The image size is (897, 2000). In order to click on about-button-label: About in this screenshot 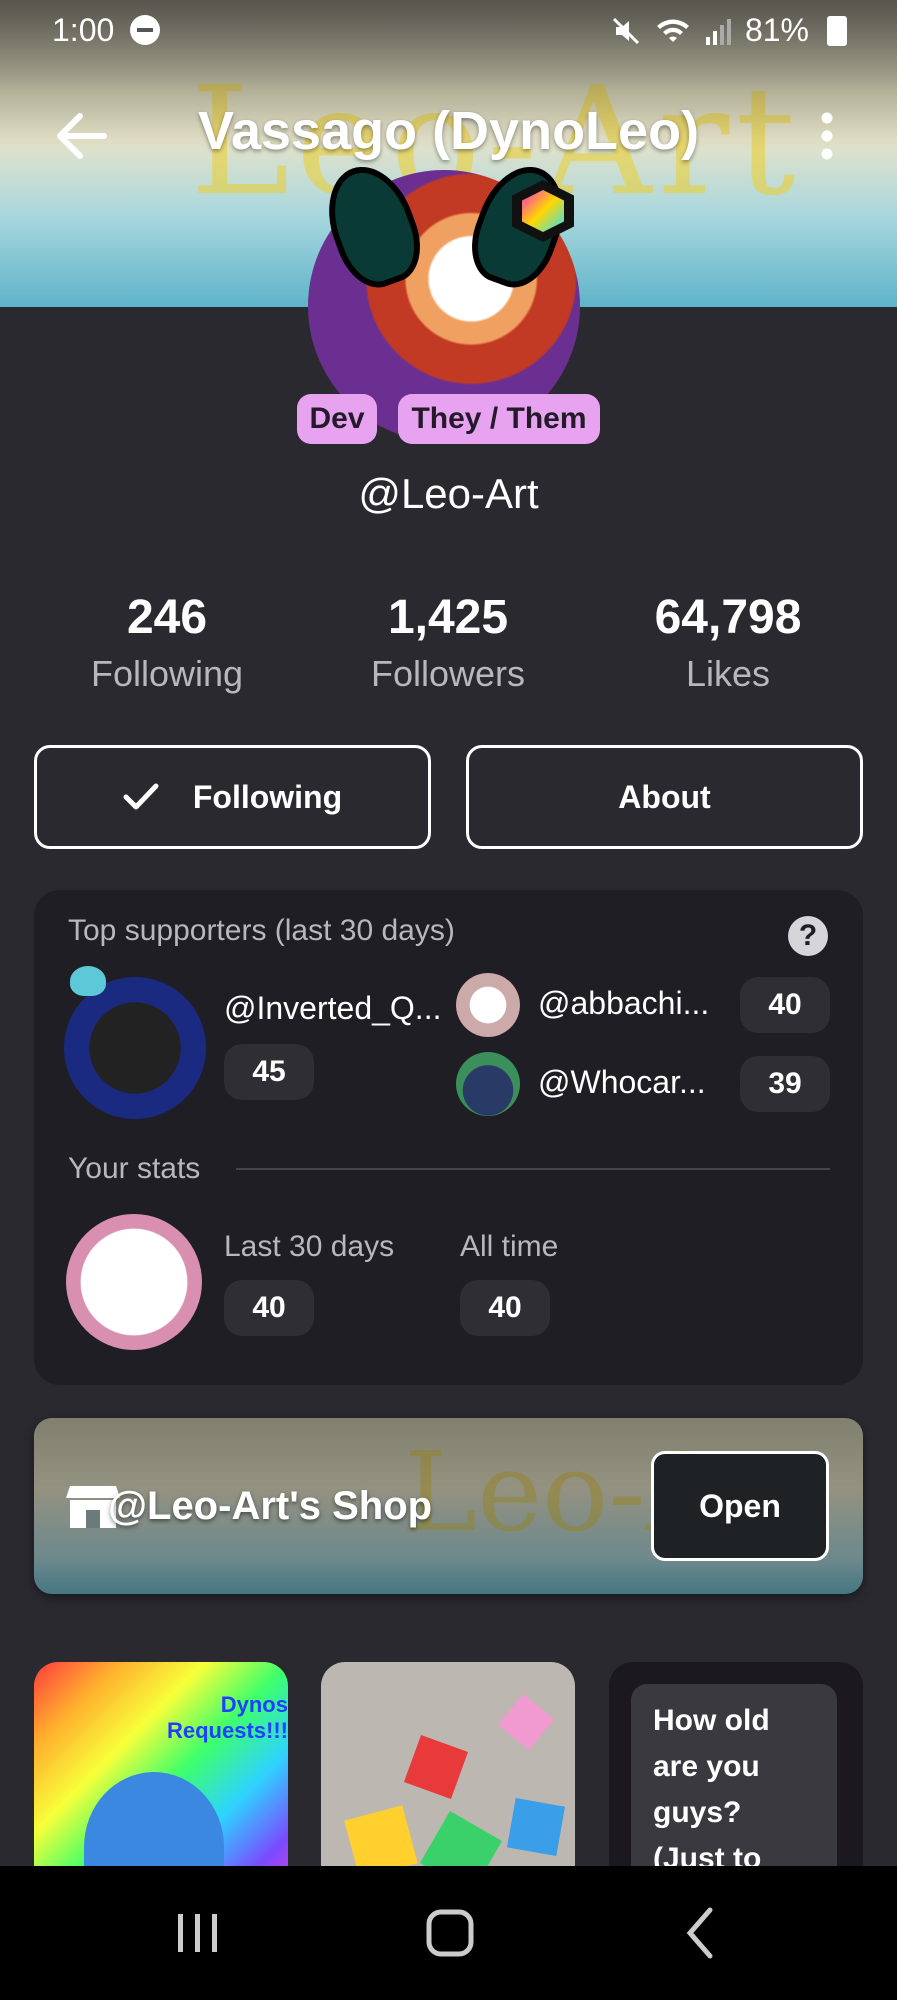, I will do `click(664, 796)`.